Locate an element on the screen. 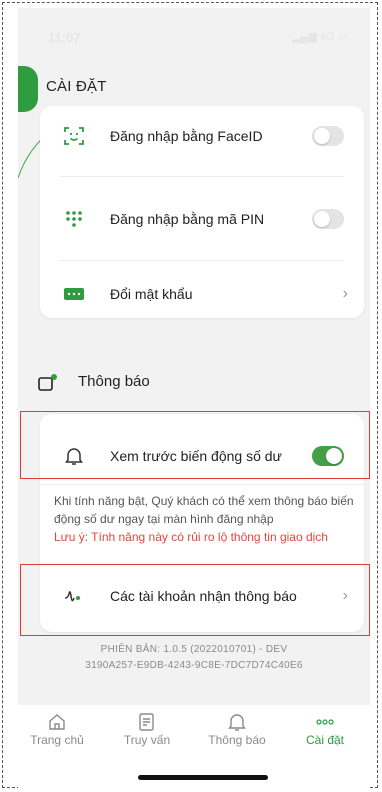  network-label: 4G is located at coordinates (327, 37).